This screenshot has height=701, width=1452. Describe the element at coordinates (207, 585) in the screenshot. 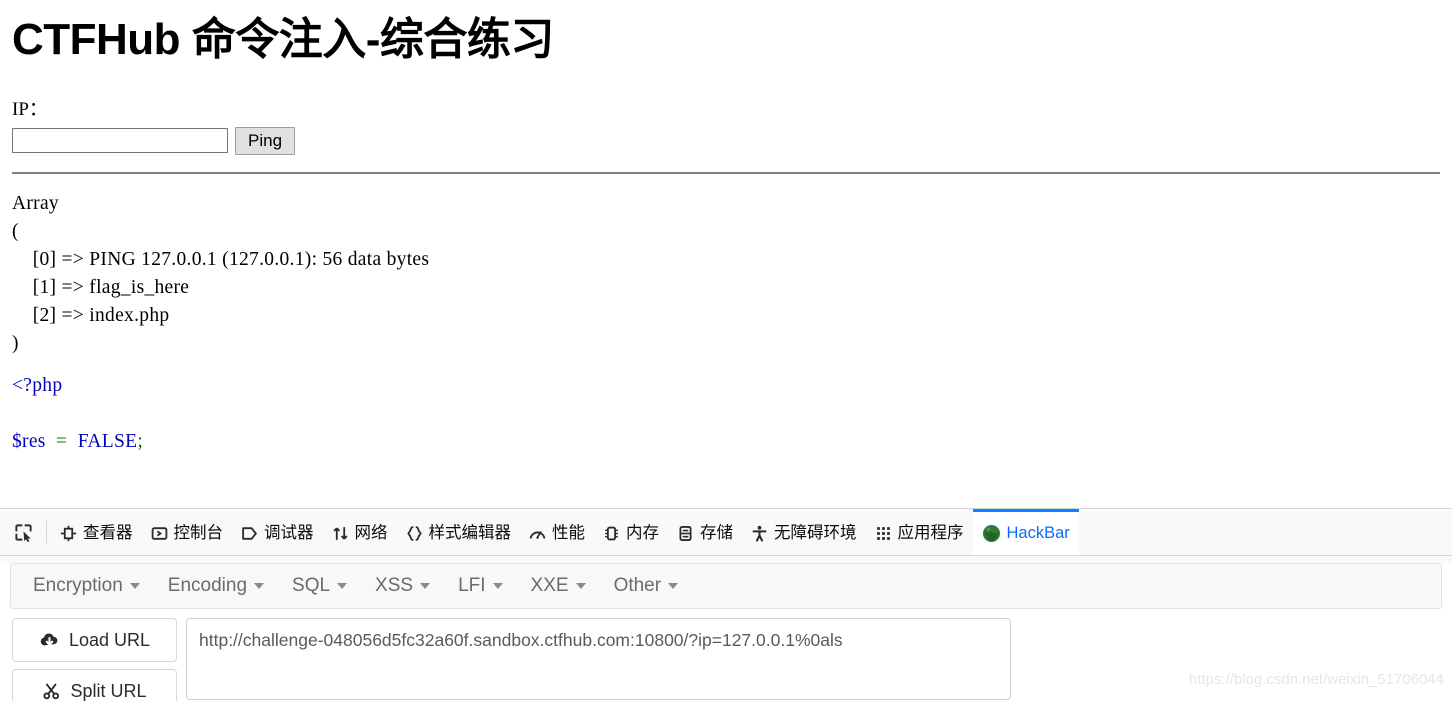

I see `hackbar-menu-encoding-label: Encoding` at that location.